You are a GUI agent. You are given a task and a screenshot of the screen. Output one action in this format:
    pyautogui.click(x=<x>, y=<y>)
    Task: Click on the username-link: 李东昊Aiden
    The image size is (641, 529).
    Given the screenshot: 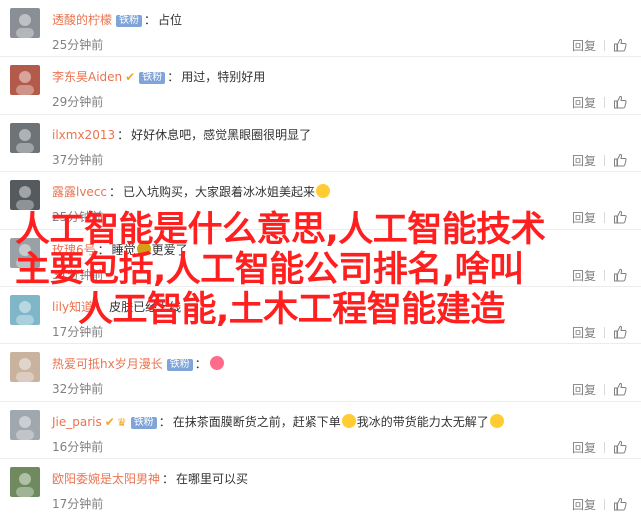 What is the action you would take?
    pyautogui.click(x=87, y=77)
    